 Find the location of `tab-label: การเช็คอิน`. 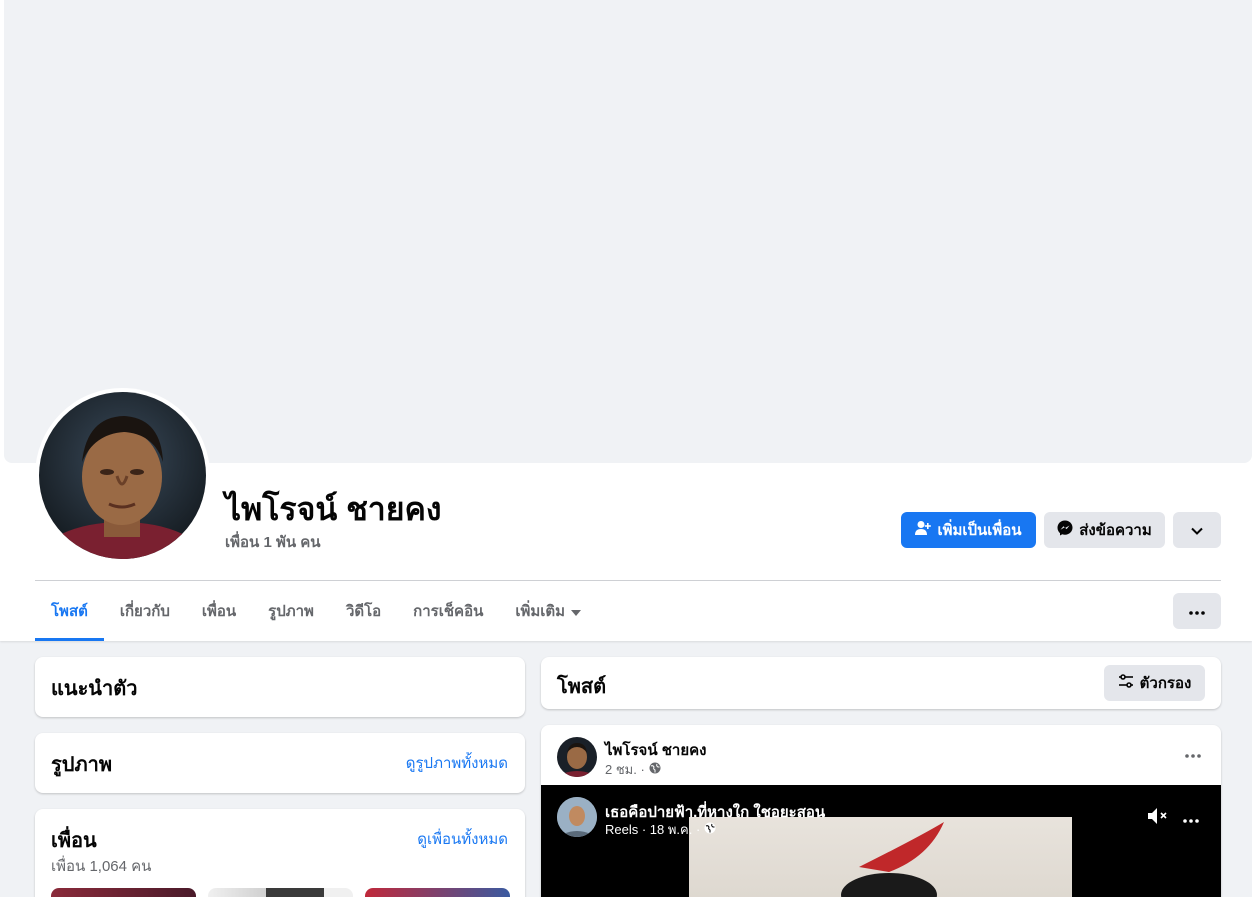

tab-label: การเช็คอิน is located at coordinates (448, 611).